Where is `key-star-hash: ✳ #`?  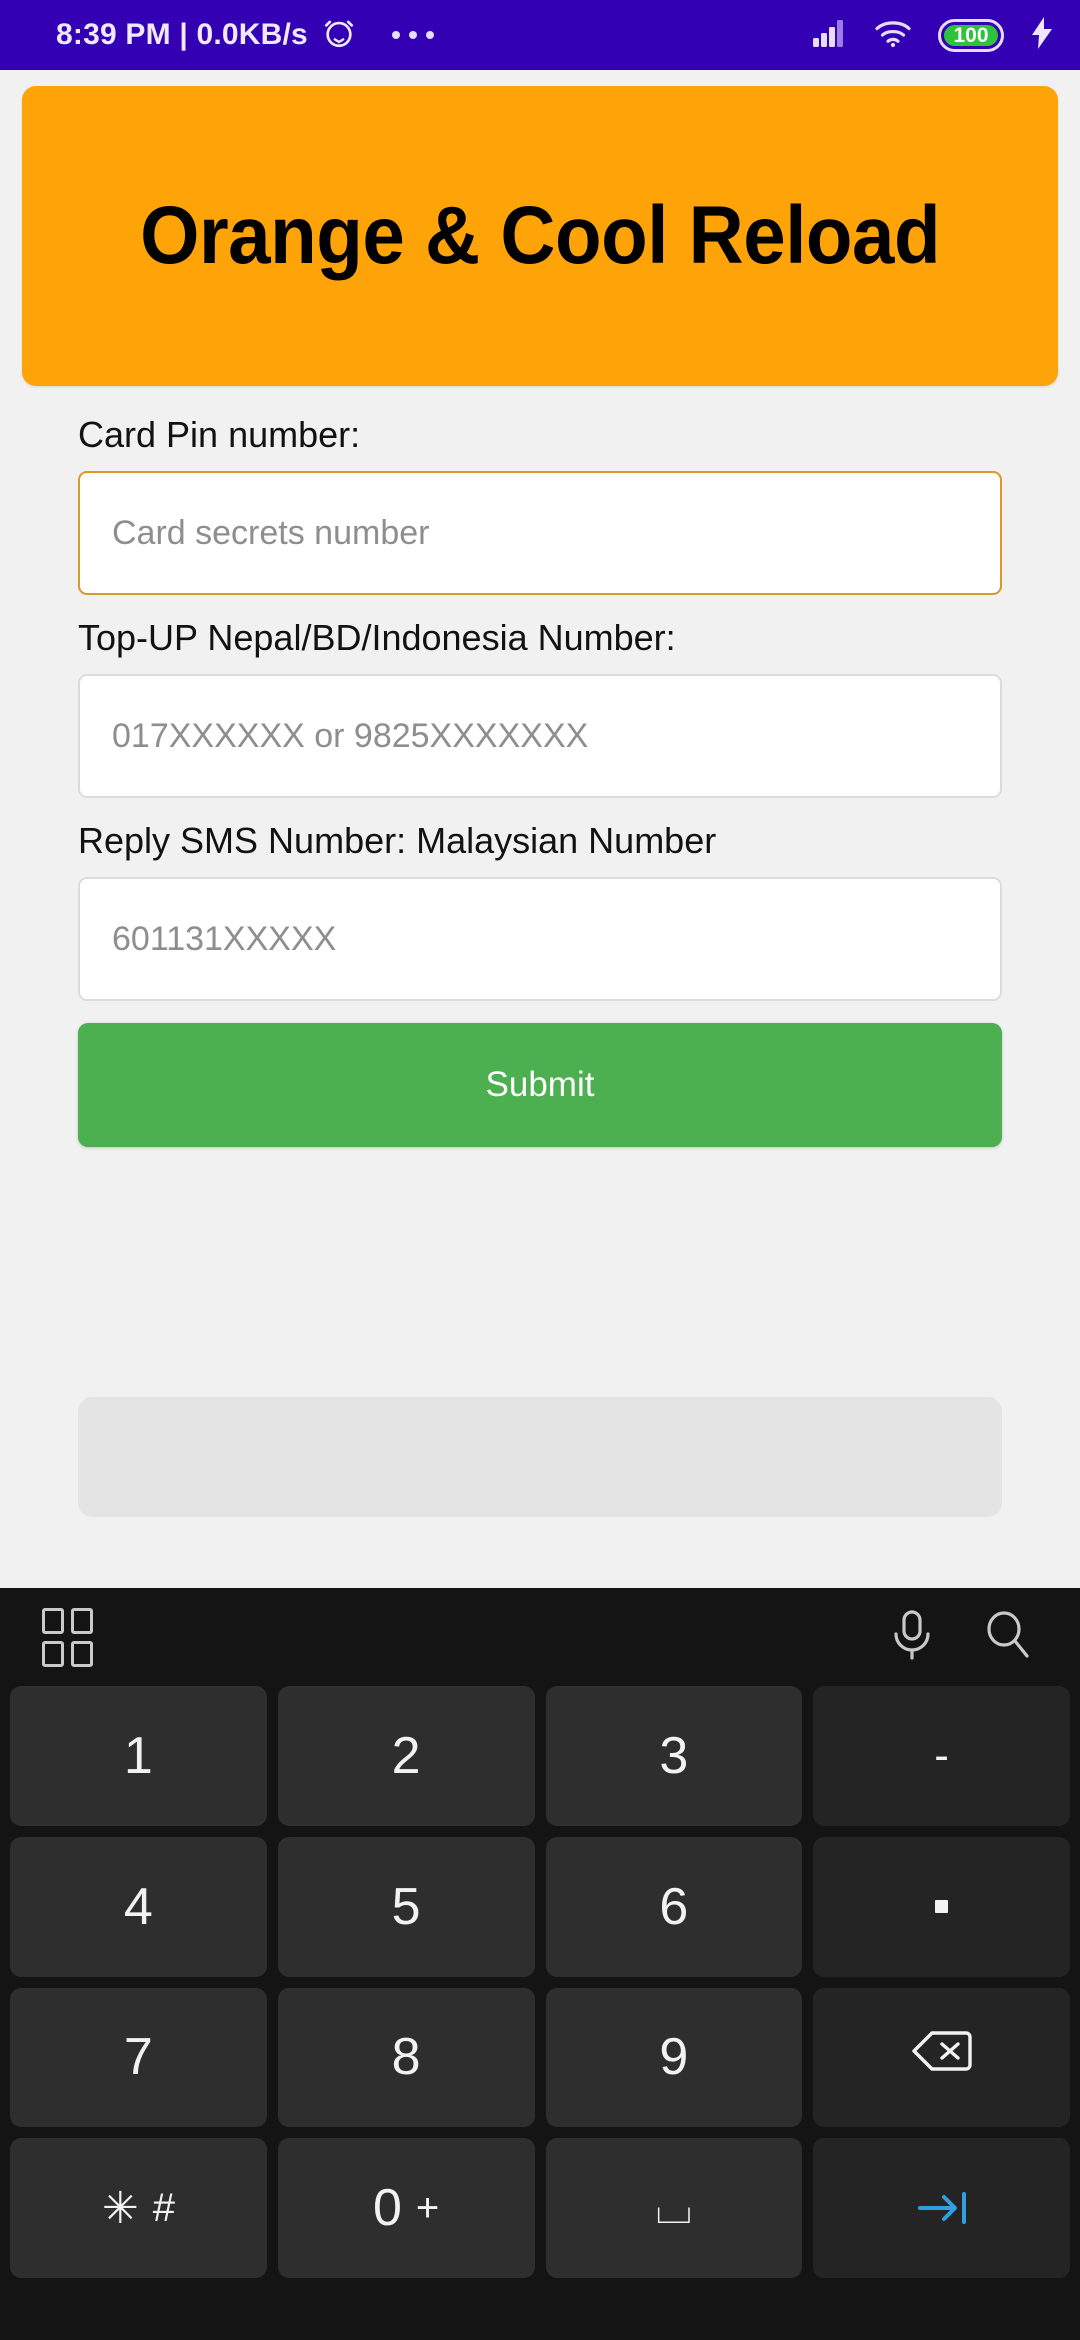 key-star-hash: ✳ # is located at coordinates (138, 2208).